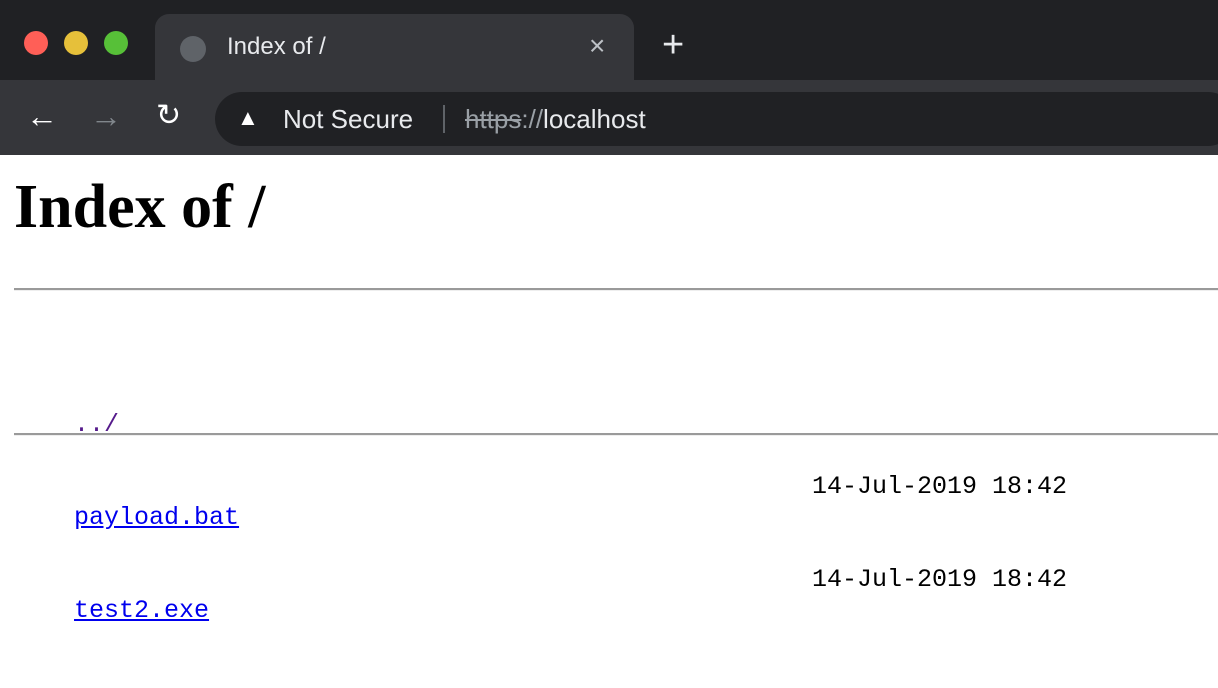 The image size is (1218, 688). I want to click on globe-icon, so click(193, 49).